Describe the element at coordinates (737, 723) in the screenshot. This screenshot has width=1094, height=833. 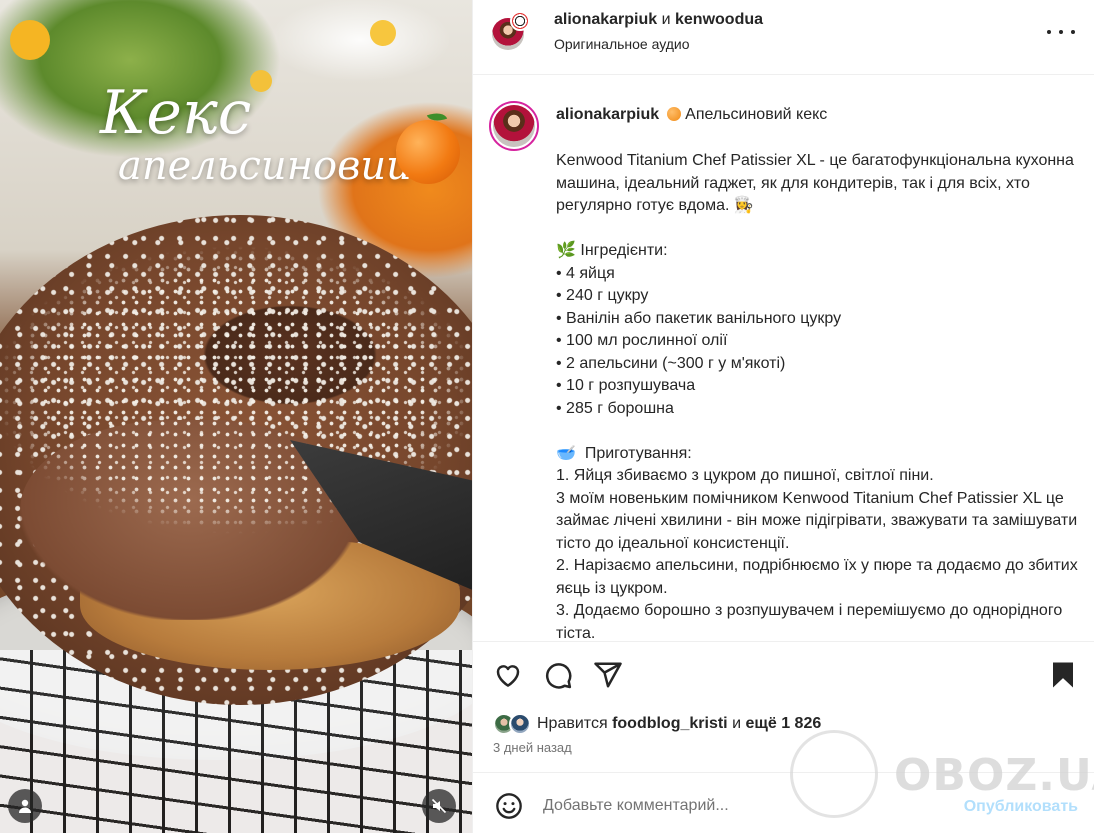
I see `likes-joiner: и` at that location.